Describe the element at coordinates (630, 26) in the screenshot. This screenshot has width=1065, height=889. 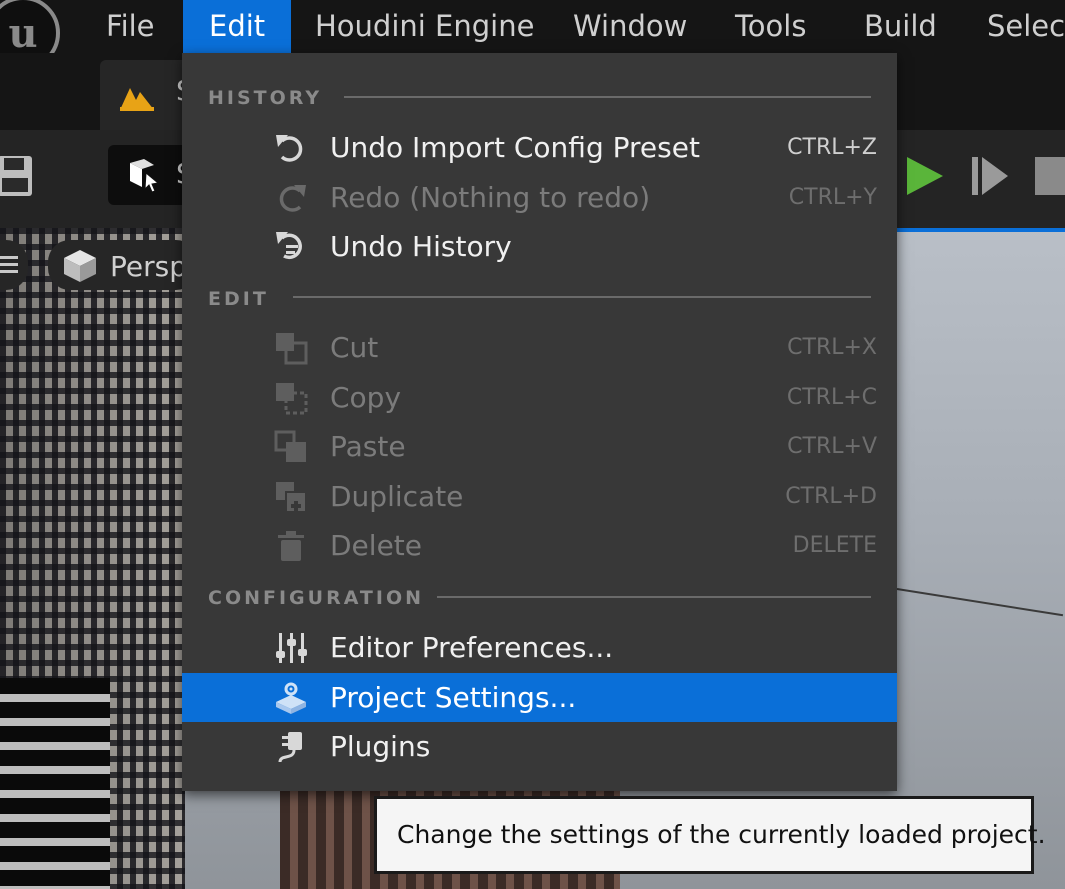
I see `menu-window: Window` at that location.